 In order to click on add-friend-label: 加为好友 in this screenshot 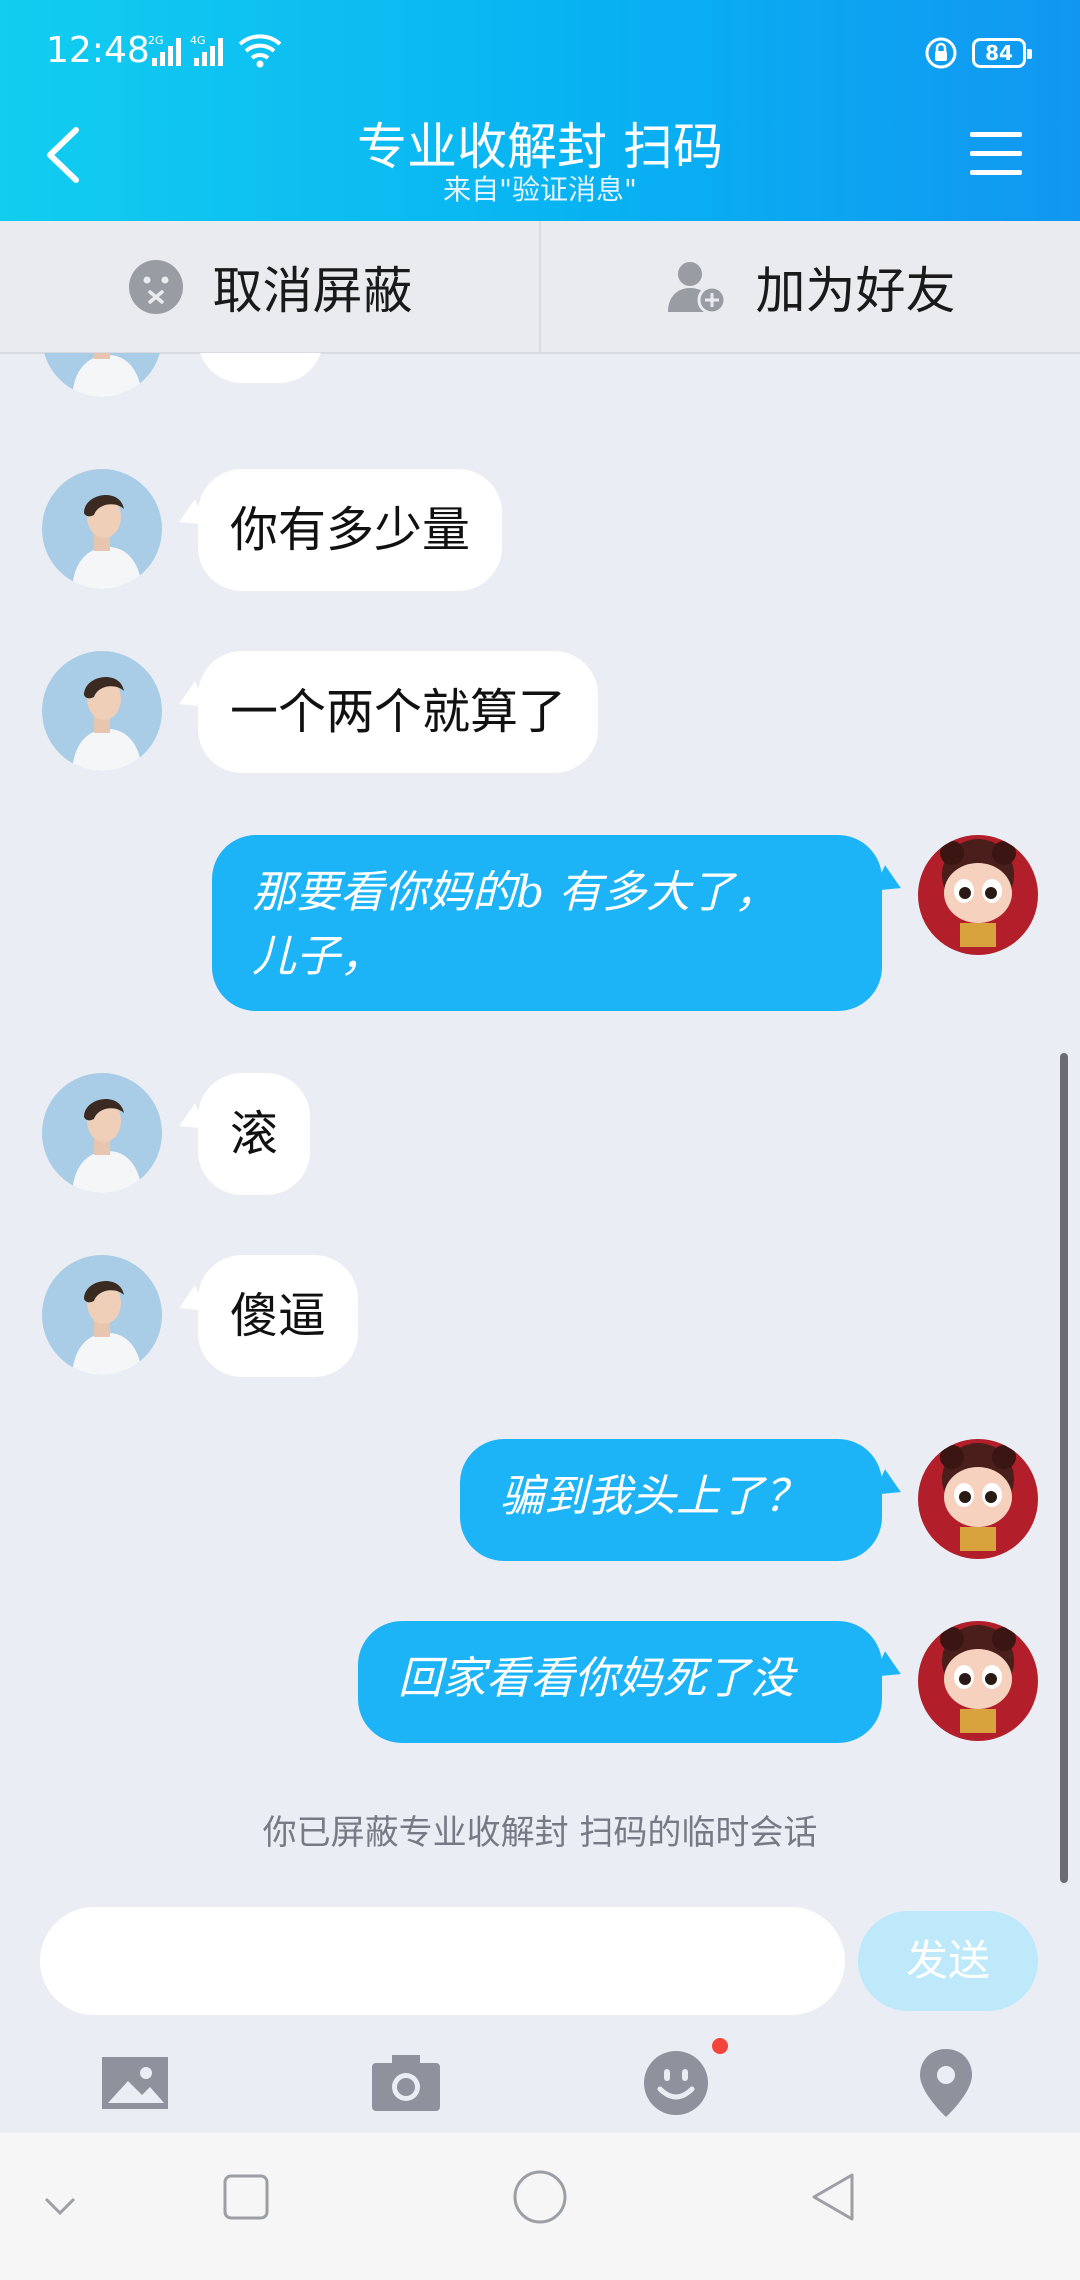, I will do `click(855, 290)`.